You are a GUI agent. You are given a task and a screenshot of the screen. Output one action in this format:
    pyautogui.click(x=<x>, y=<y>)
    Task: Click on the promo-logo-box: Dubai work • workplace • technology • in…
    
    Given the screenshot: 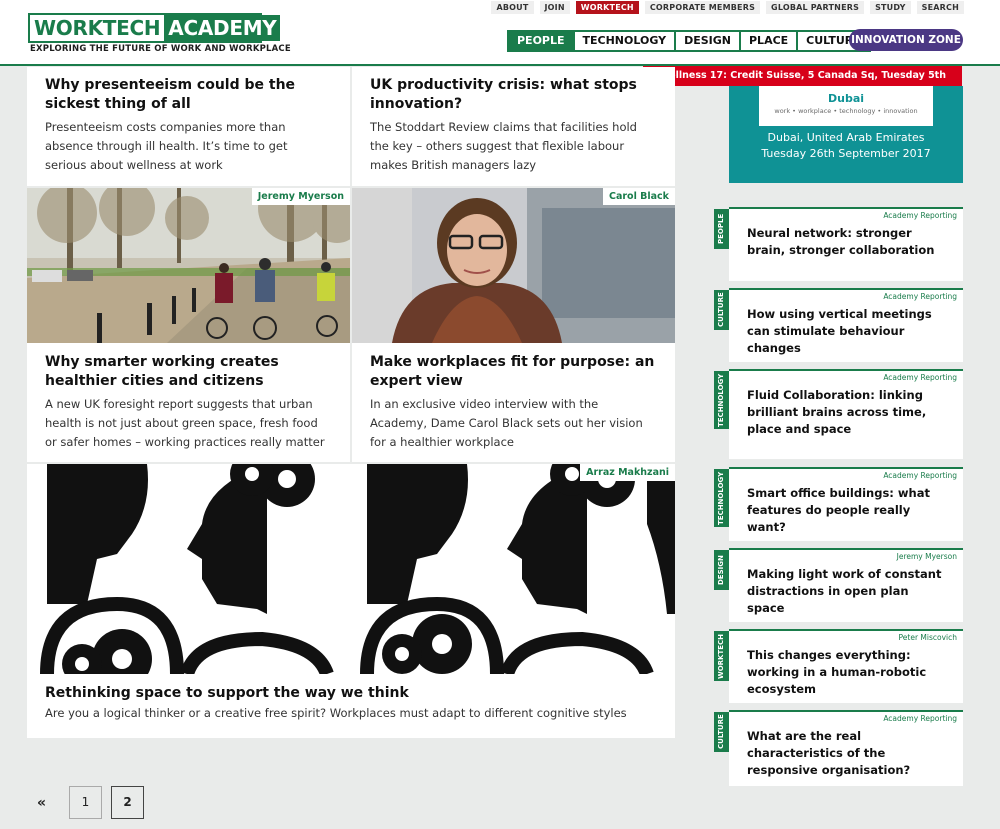 What is the action you would take?
    pyautogui.click(x=846, y=106)
    